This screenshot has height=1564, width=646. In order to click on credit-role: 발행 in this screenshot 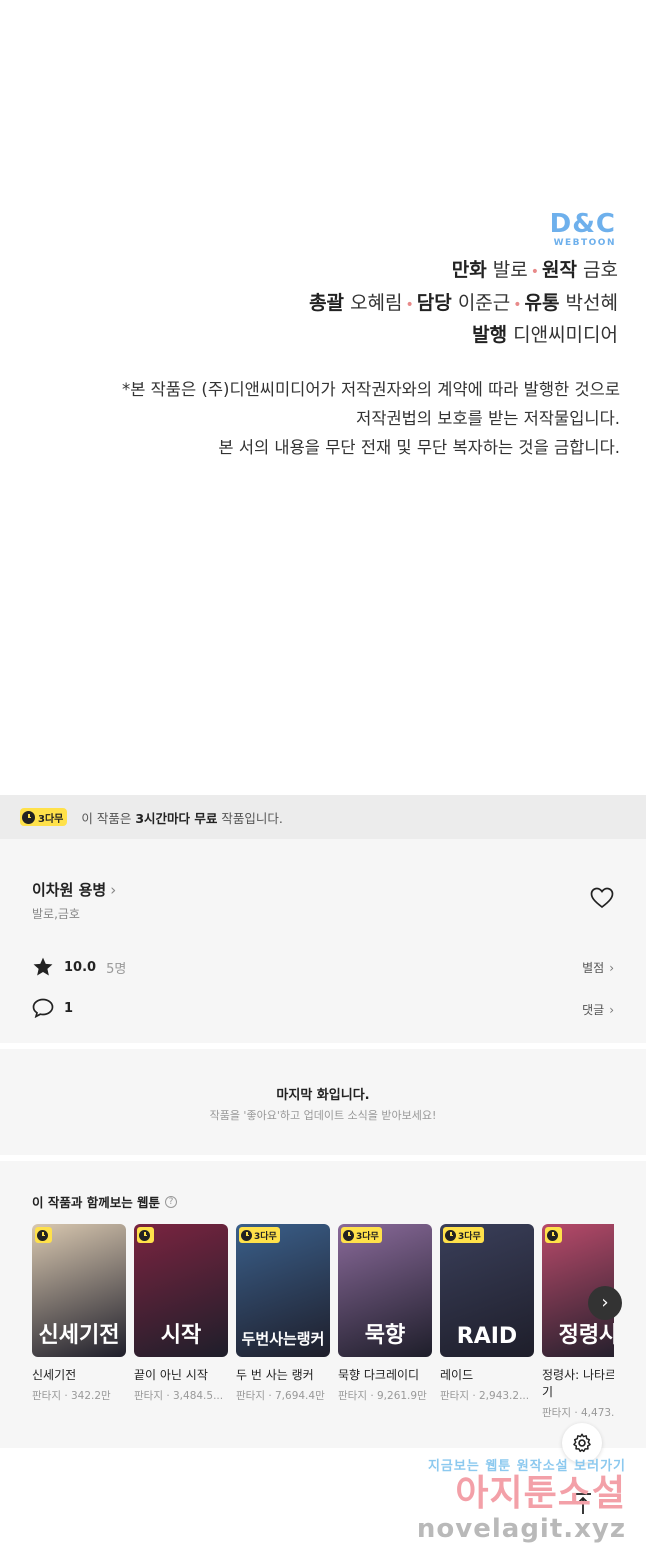, I will do `click(490, 335)`.